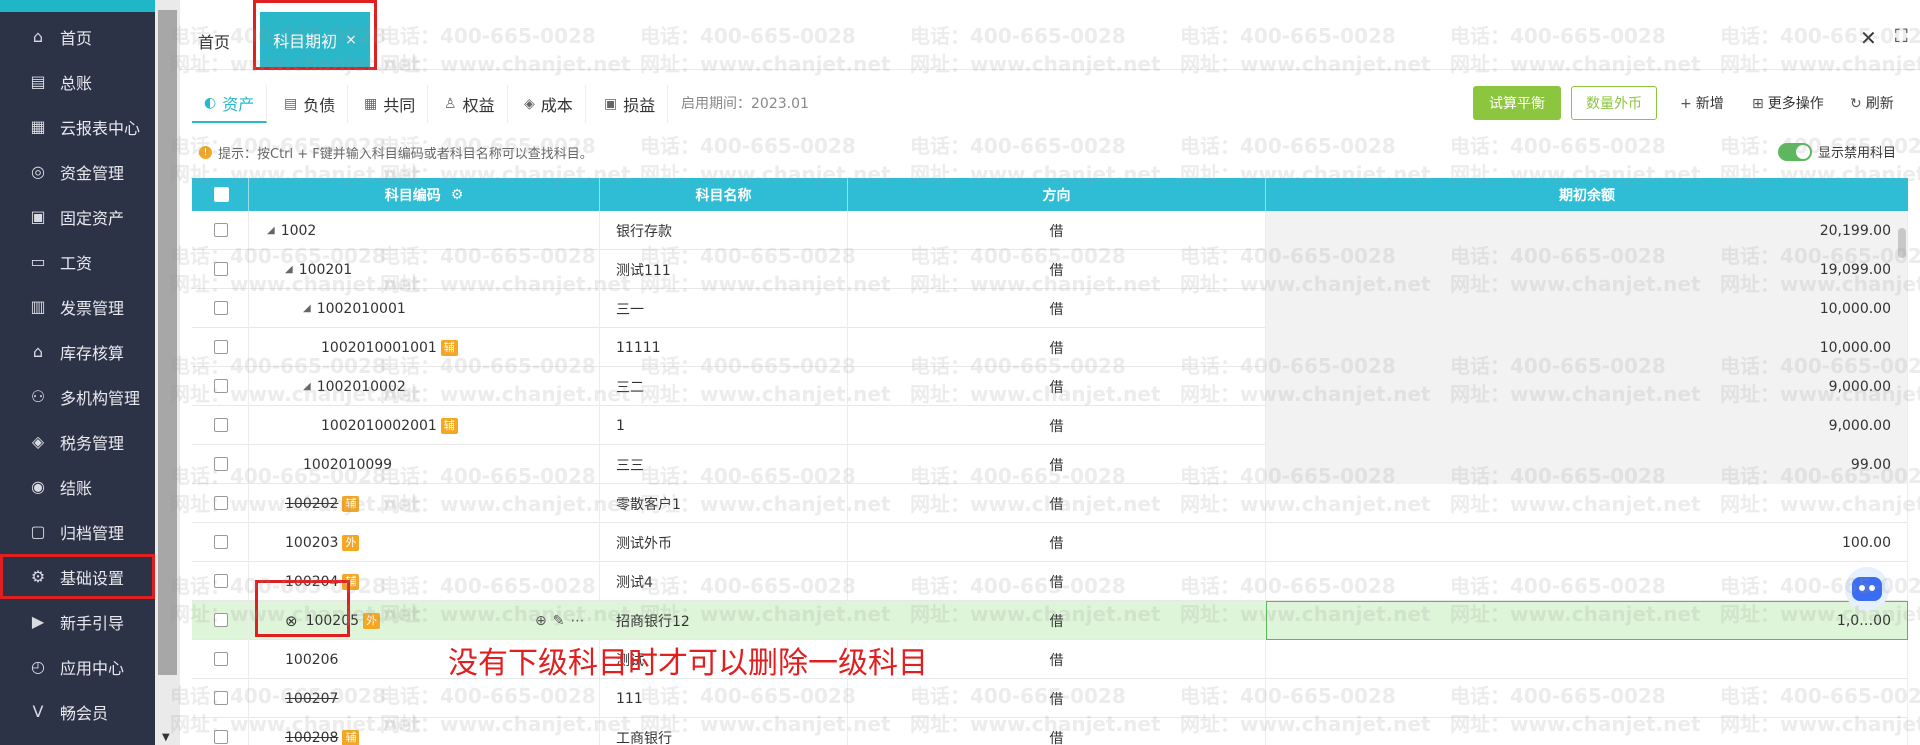 This screenshot has height=745, width=1920. Describe the element at coordinates (77, 576) in the screenshot. I see `sidebar-item-12: ⚙ 基础设置` at that location.